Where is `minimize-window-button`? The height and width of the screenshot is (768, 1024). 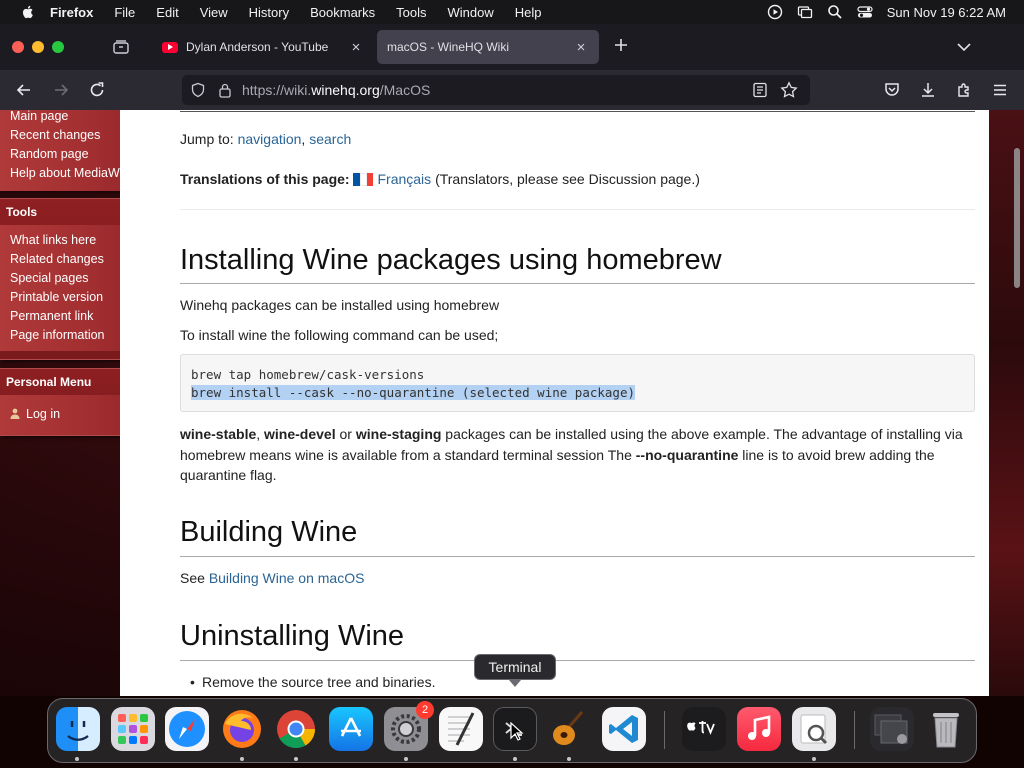 minimize-window-button is located at coordinates (38, 47).